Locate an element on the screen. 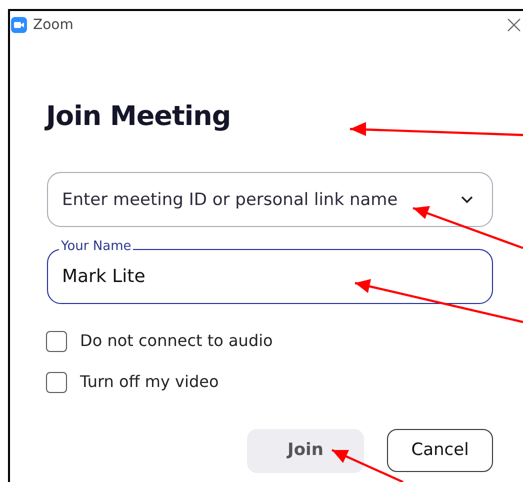 Image resolution: width=523 pixels, height=482 pixels. meeting-id-dropdown: Enter meeting ID or personal link name is located at coordinates (270, 199).